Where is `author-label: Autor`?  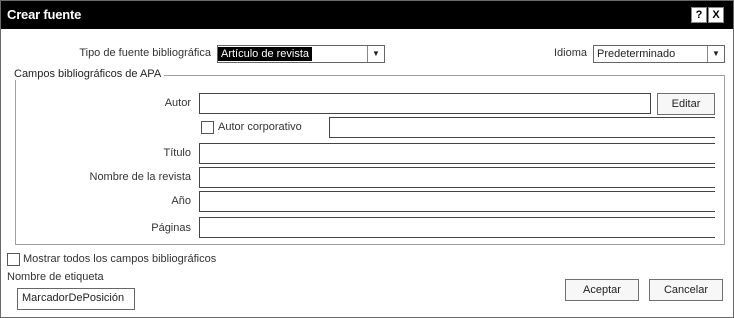
author-label: Autor is located at coordinates (177, 103).